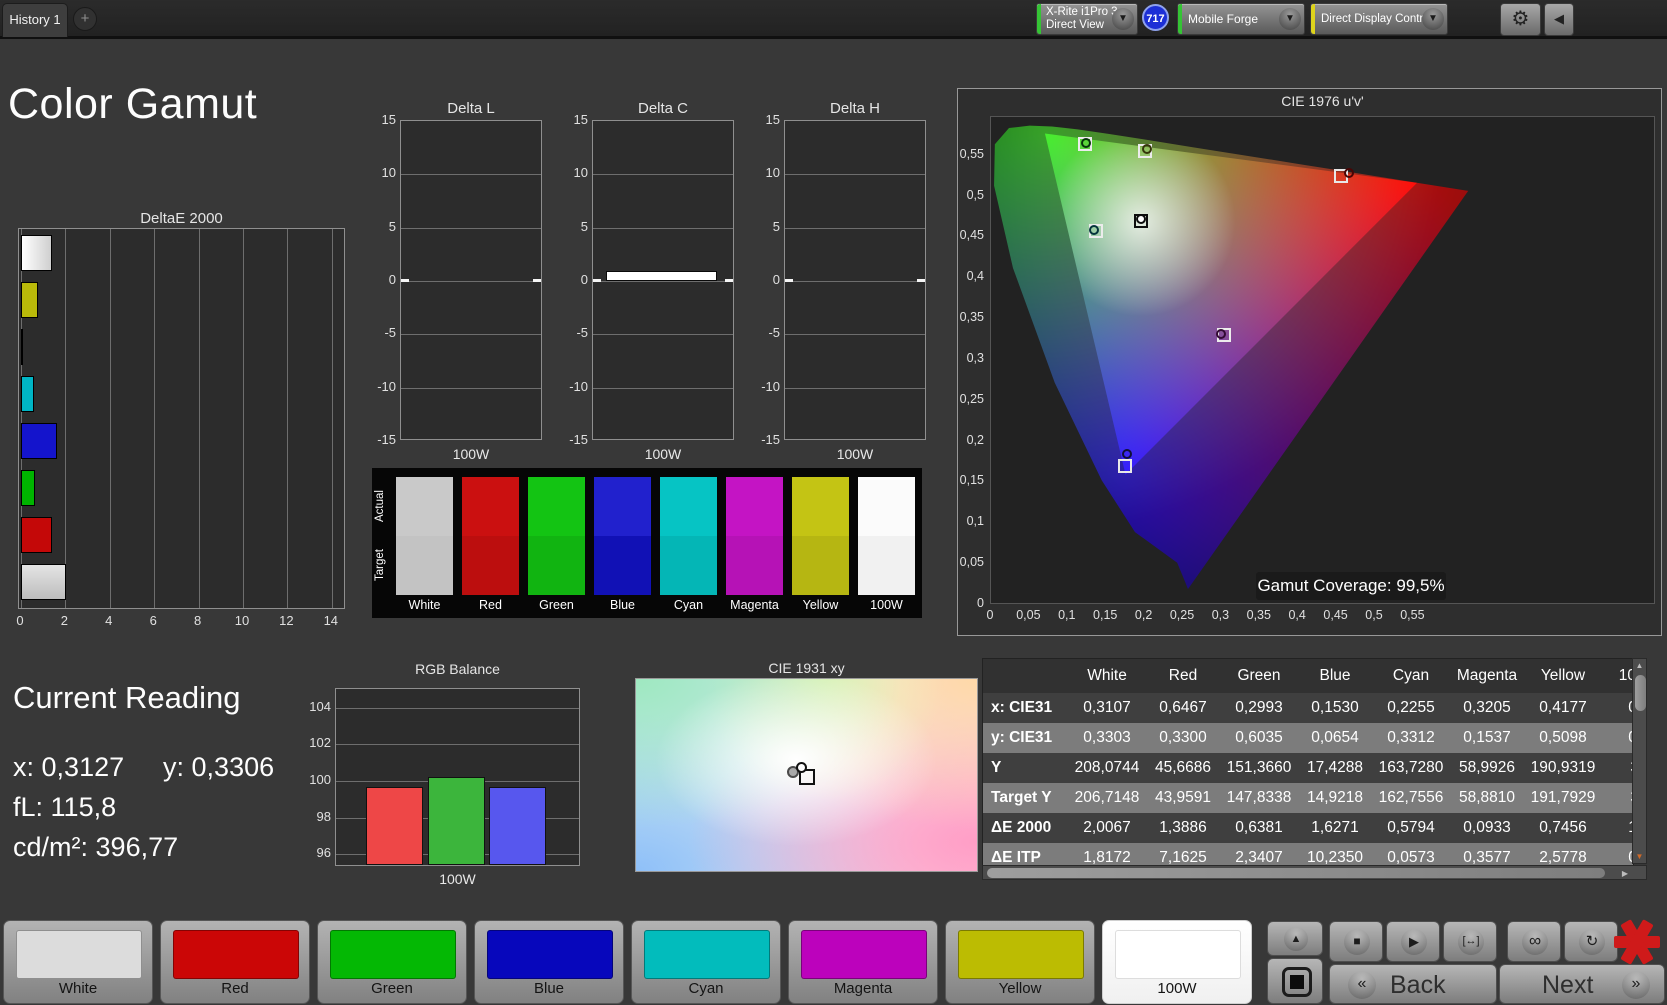 This screenshot has height=1005, width=1667. I want to click on pattern-button-blue: Blue, so click(549, 962).